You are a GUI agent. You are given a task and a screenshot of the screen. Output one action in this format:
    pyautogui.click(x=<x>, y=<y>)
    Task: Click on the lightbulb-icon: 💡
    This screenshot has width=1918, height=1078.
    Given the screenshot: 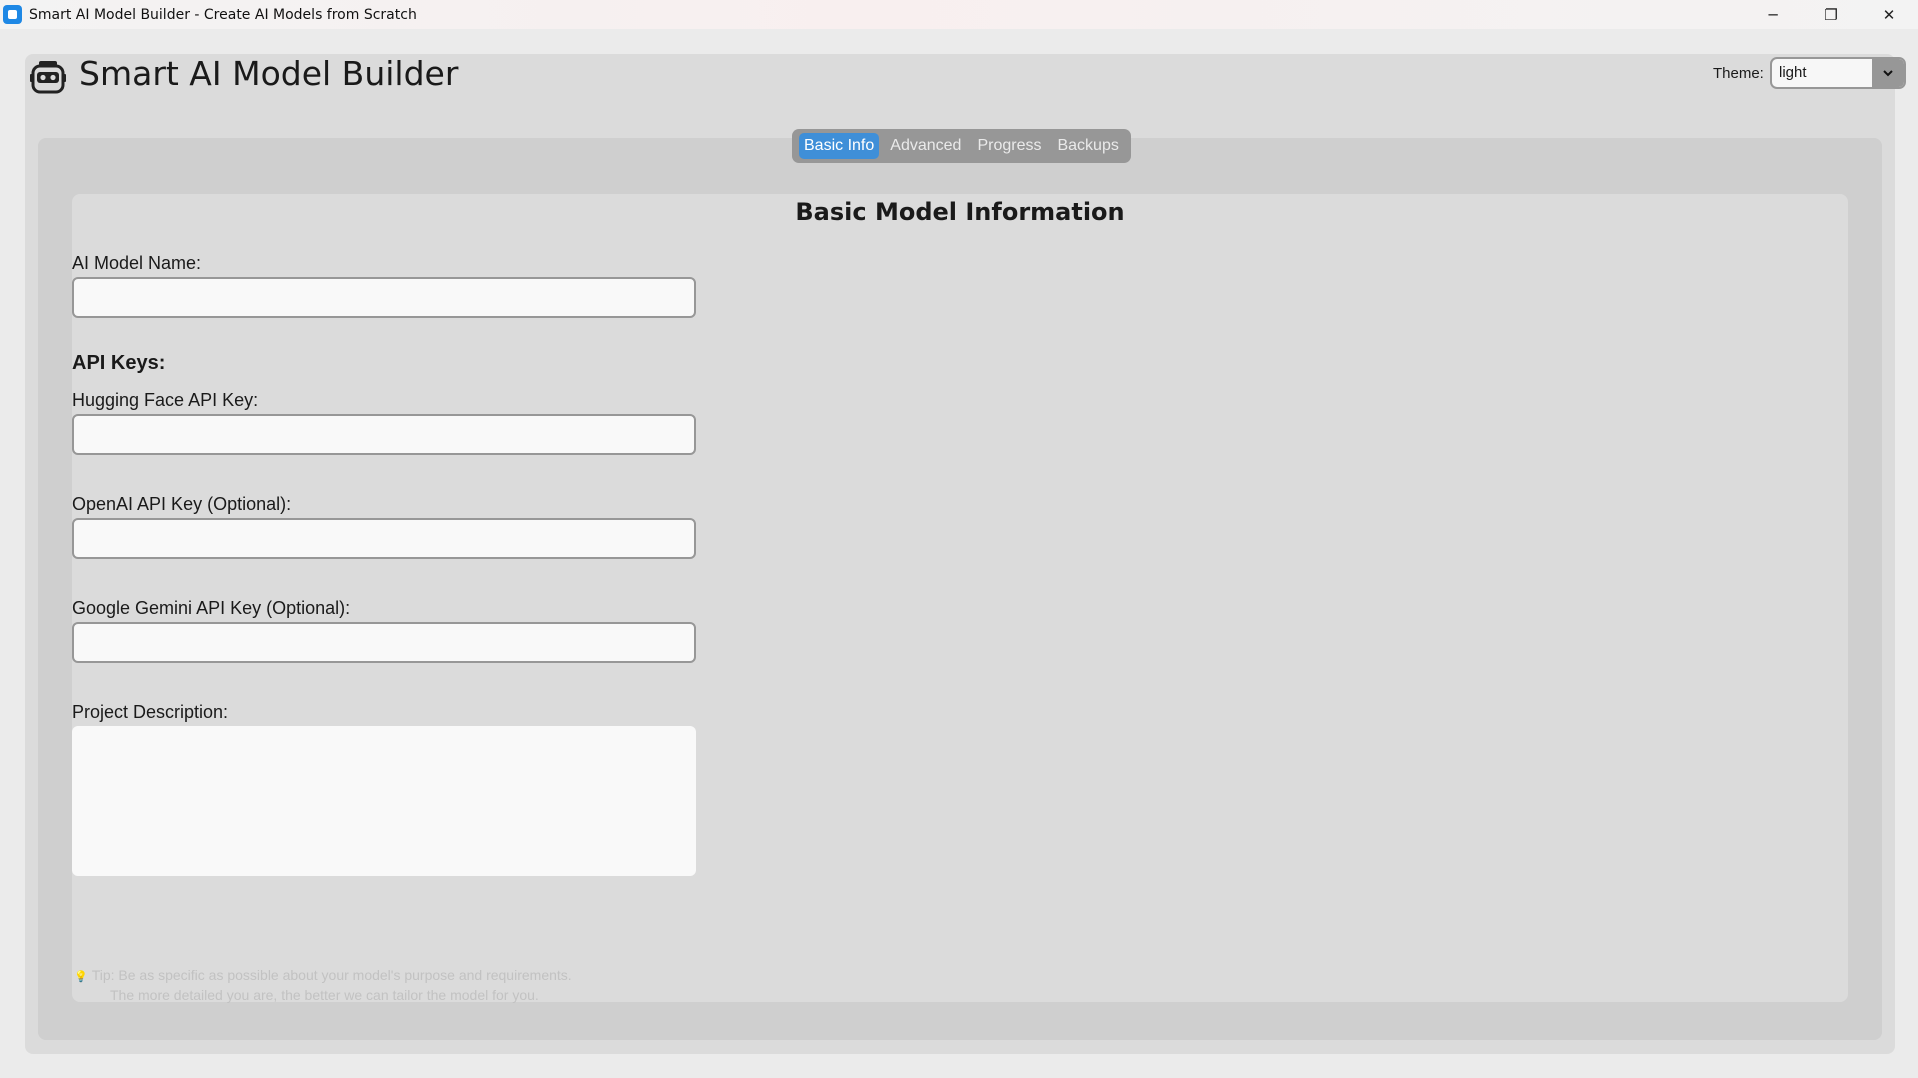 What is the action you would take?
    pyautogui.click(x=81, y=977)
    